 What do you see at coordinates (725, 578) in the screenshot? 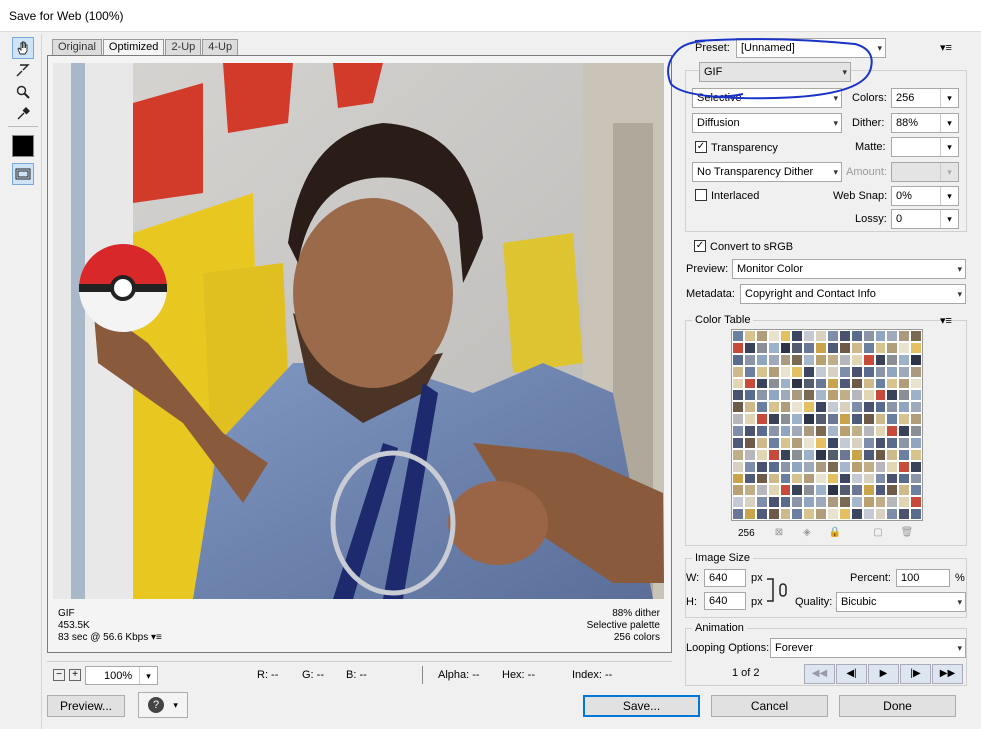
I see `width-input: 640` at bounding box center [725, 578].